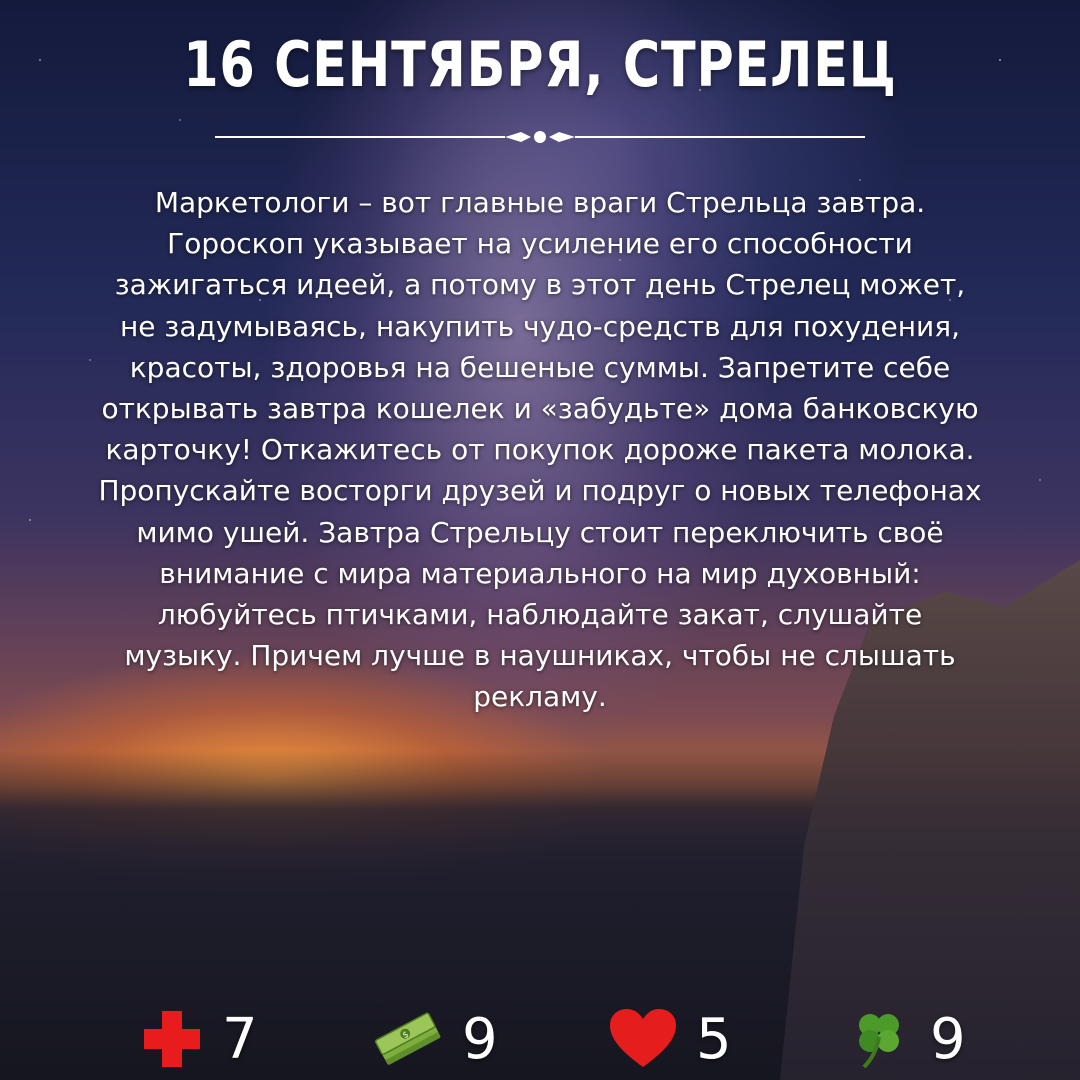 Image resolution: width=1080 pixels, height=1080 pixels. Describe the element at coordinates (879, 1041) in the screenshot. I see `clover-icon` at that location.